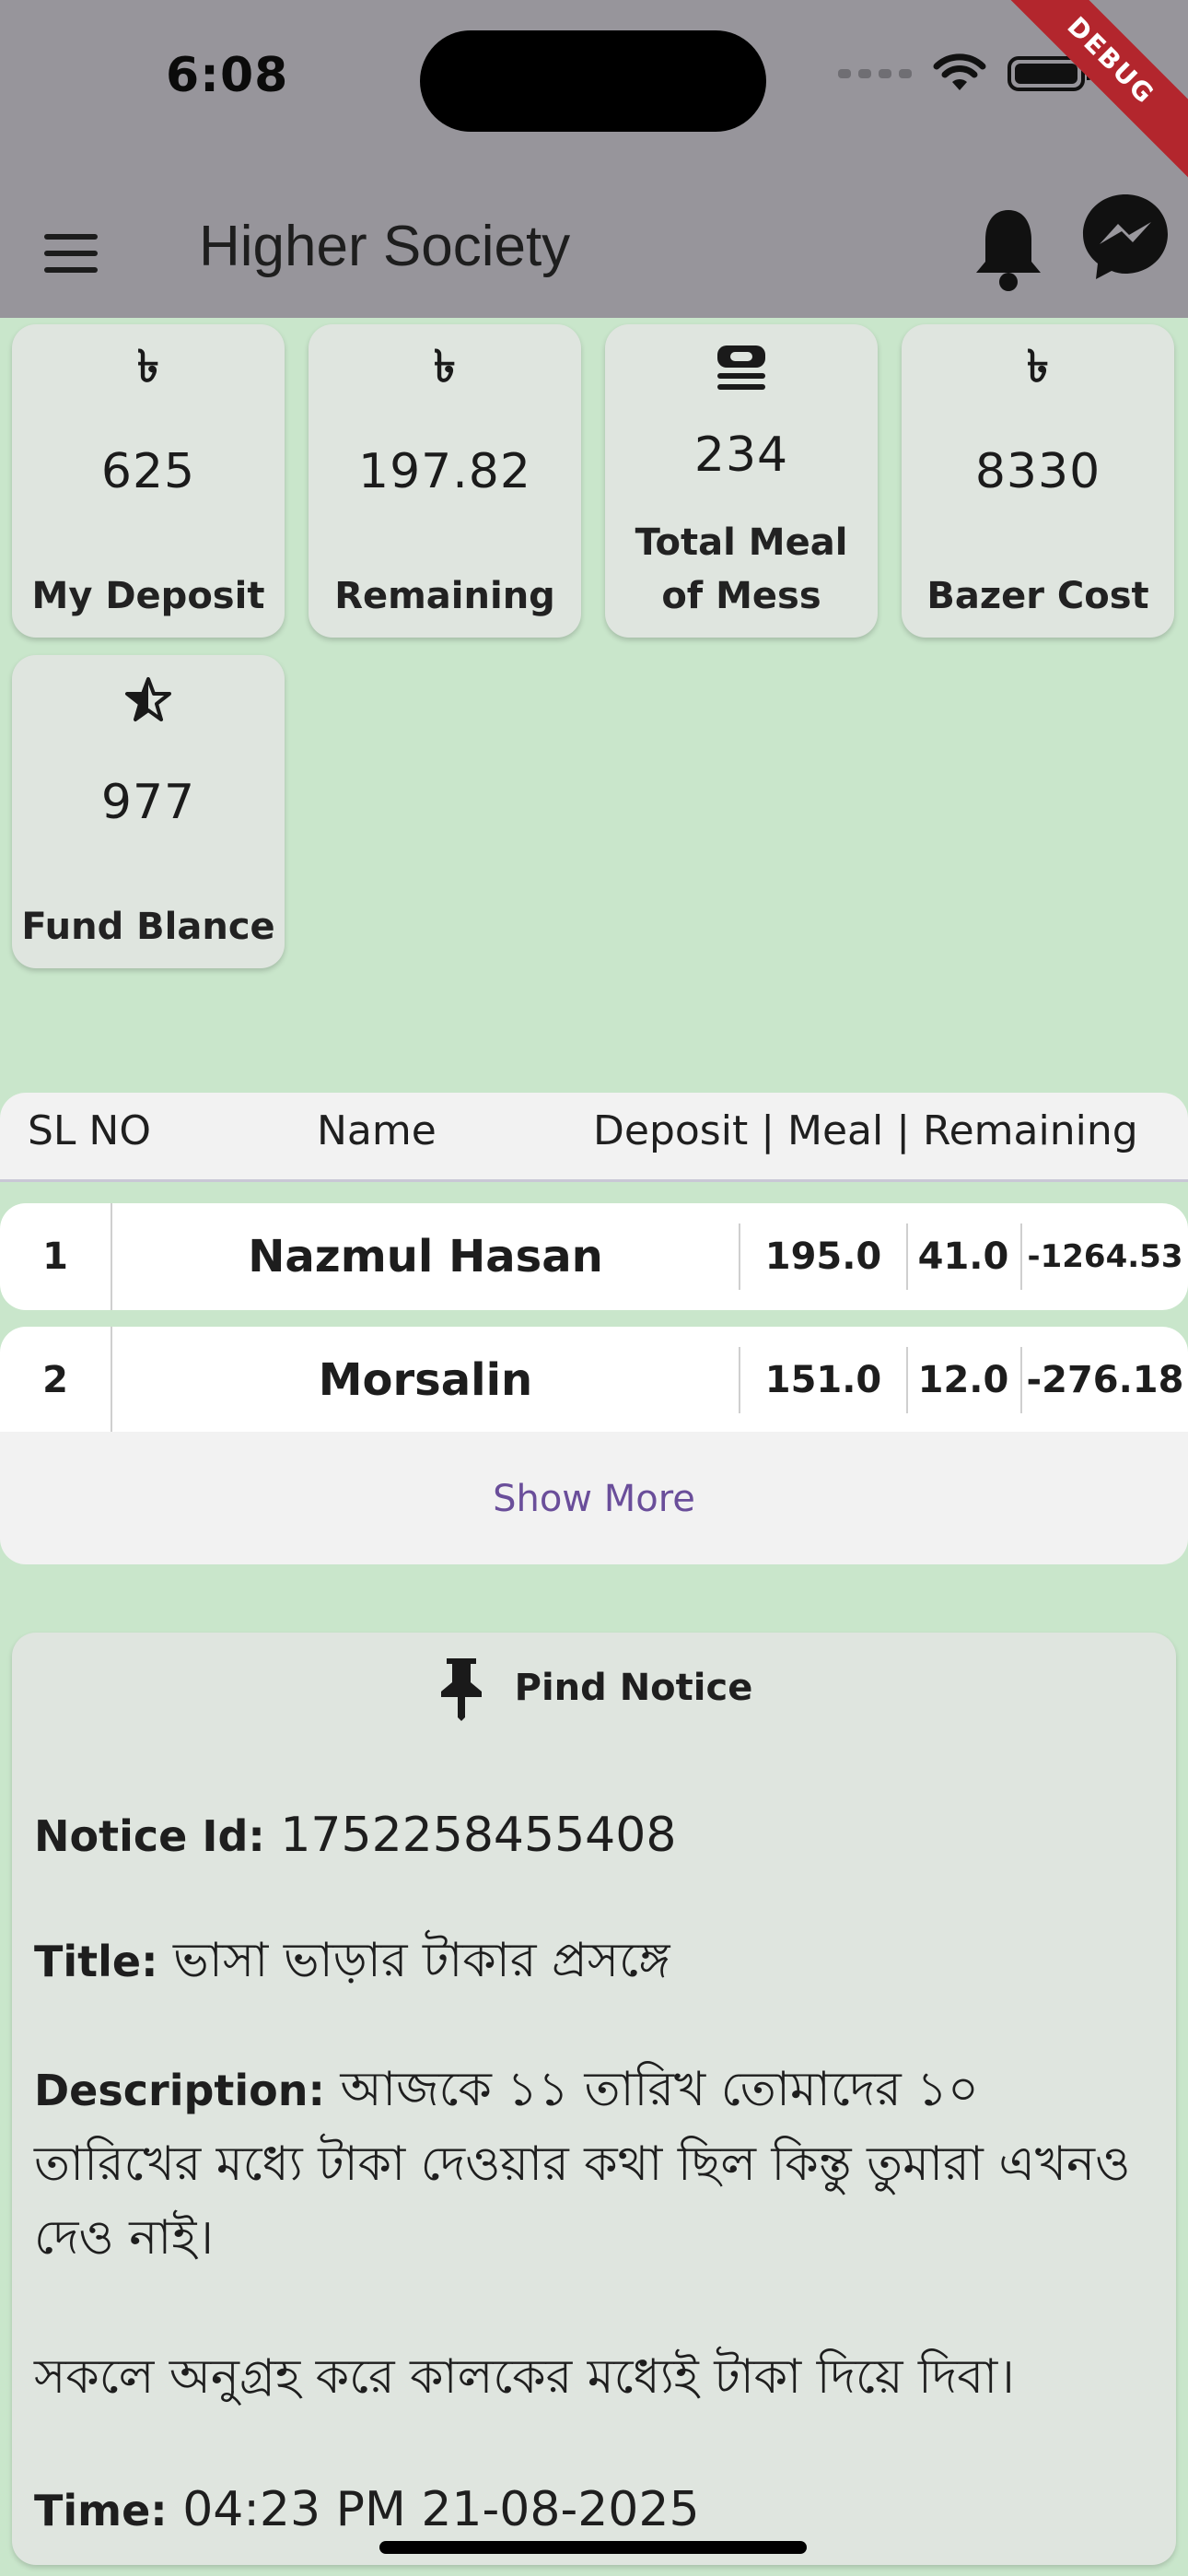  Describe the element at coordinates (963, 1380) in the screenshot. I see `row-meal: 12.0` at that location.